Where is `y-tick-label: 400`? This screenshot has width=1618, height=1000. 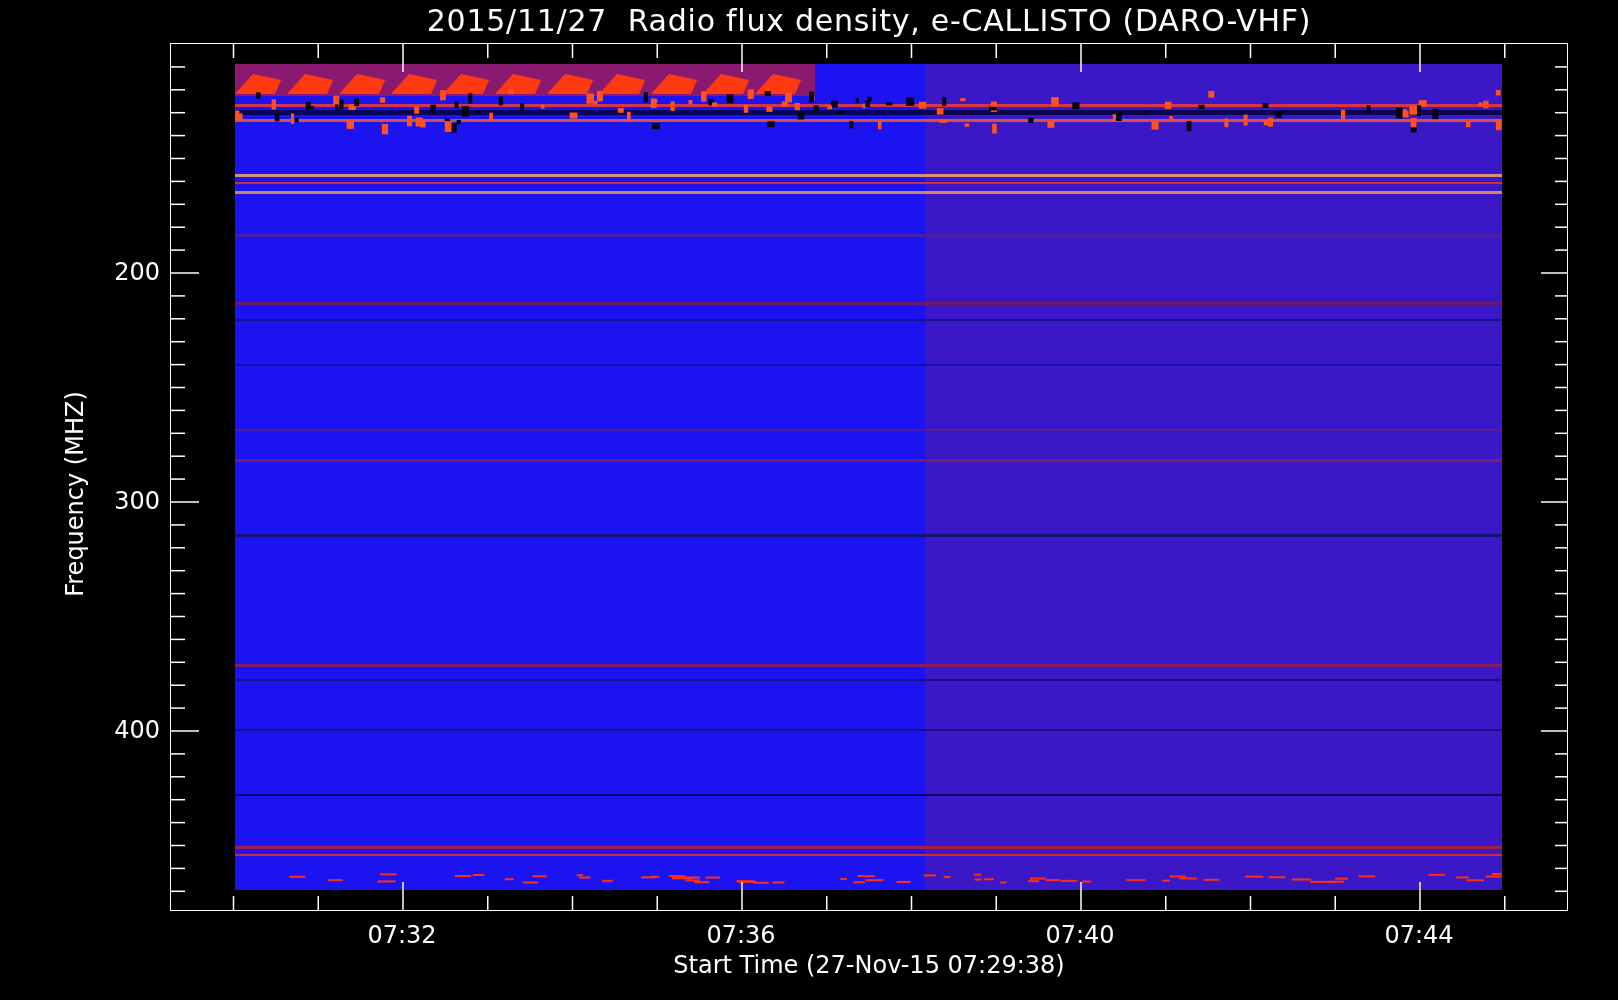
y-tick-label: 400 is located at coordinates (137, 730).